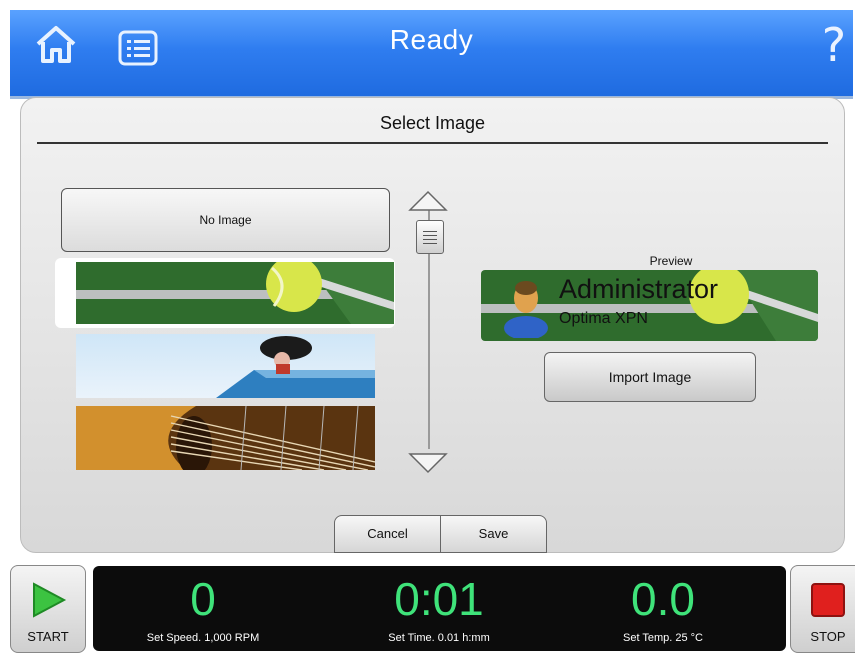  What do you see at coordinates (663, 599) in the screenshot?
I see `temp-readout: 0.0` at bounding box center [663, 599].